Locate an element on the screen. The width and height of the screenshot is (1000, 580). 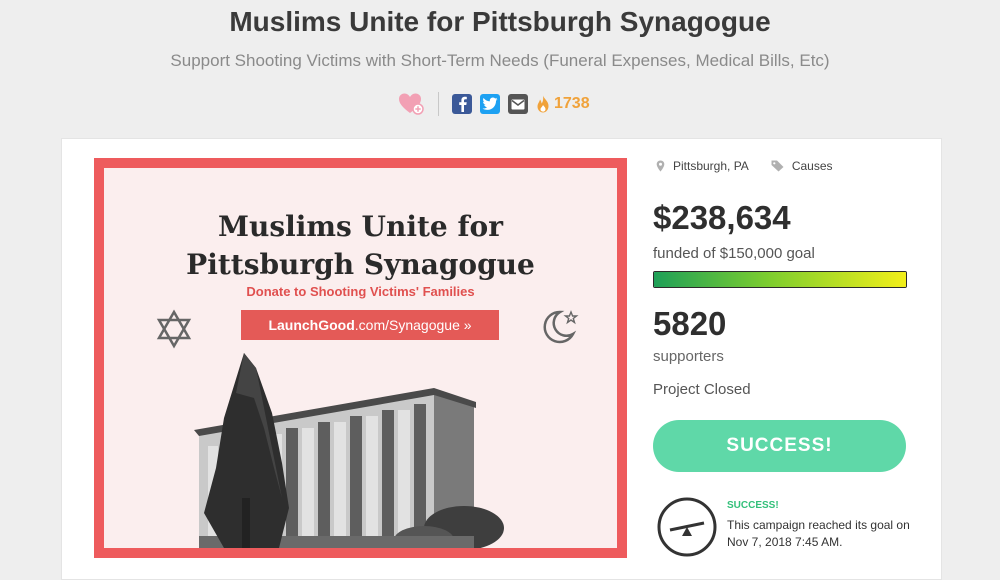
twitter-icon is located at coordinates (490, 104).